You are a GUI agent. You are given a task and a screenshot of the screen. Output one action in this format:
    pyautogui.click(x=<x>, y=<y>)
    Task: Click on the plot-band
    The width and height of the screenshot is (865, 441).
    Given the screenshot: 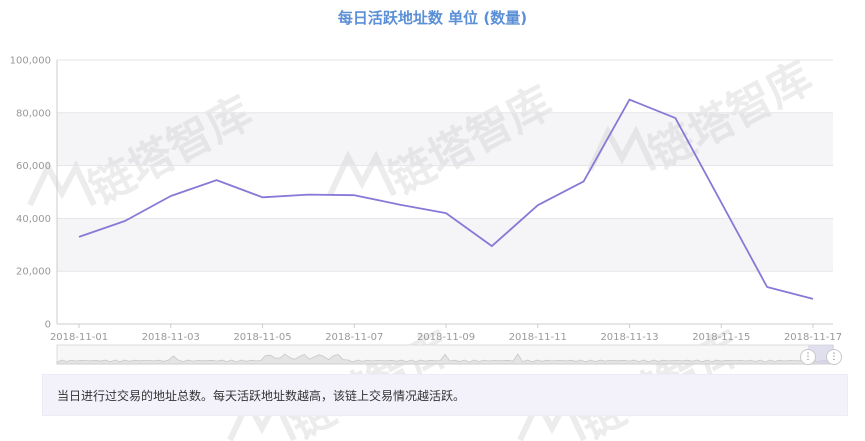 What is the action you would take?
    pyautogui.click(x=445, y=245)
    